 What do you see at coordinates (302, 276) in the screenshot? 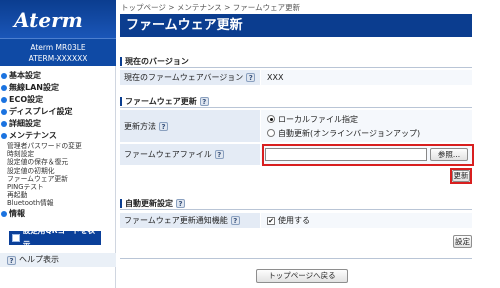
I see `back-to-top-button: トップページへ戻る` at bounding box center [302, 276].